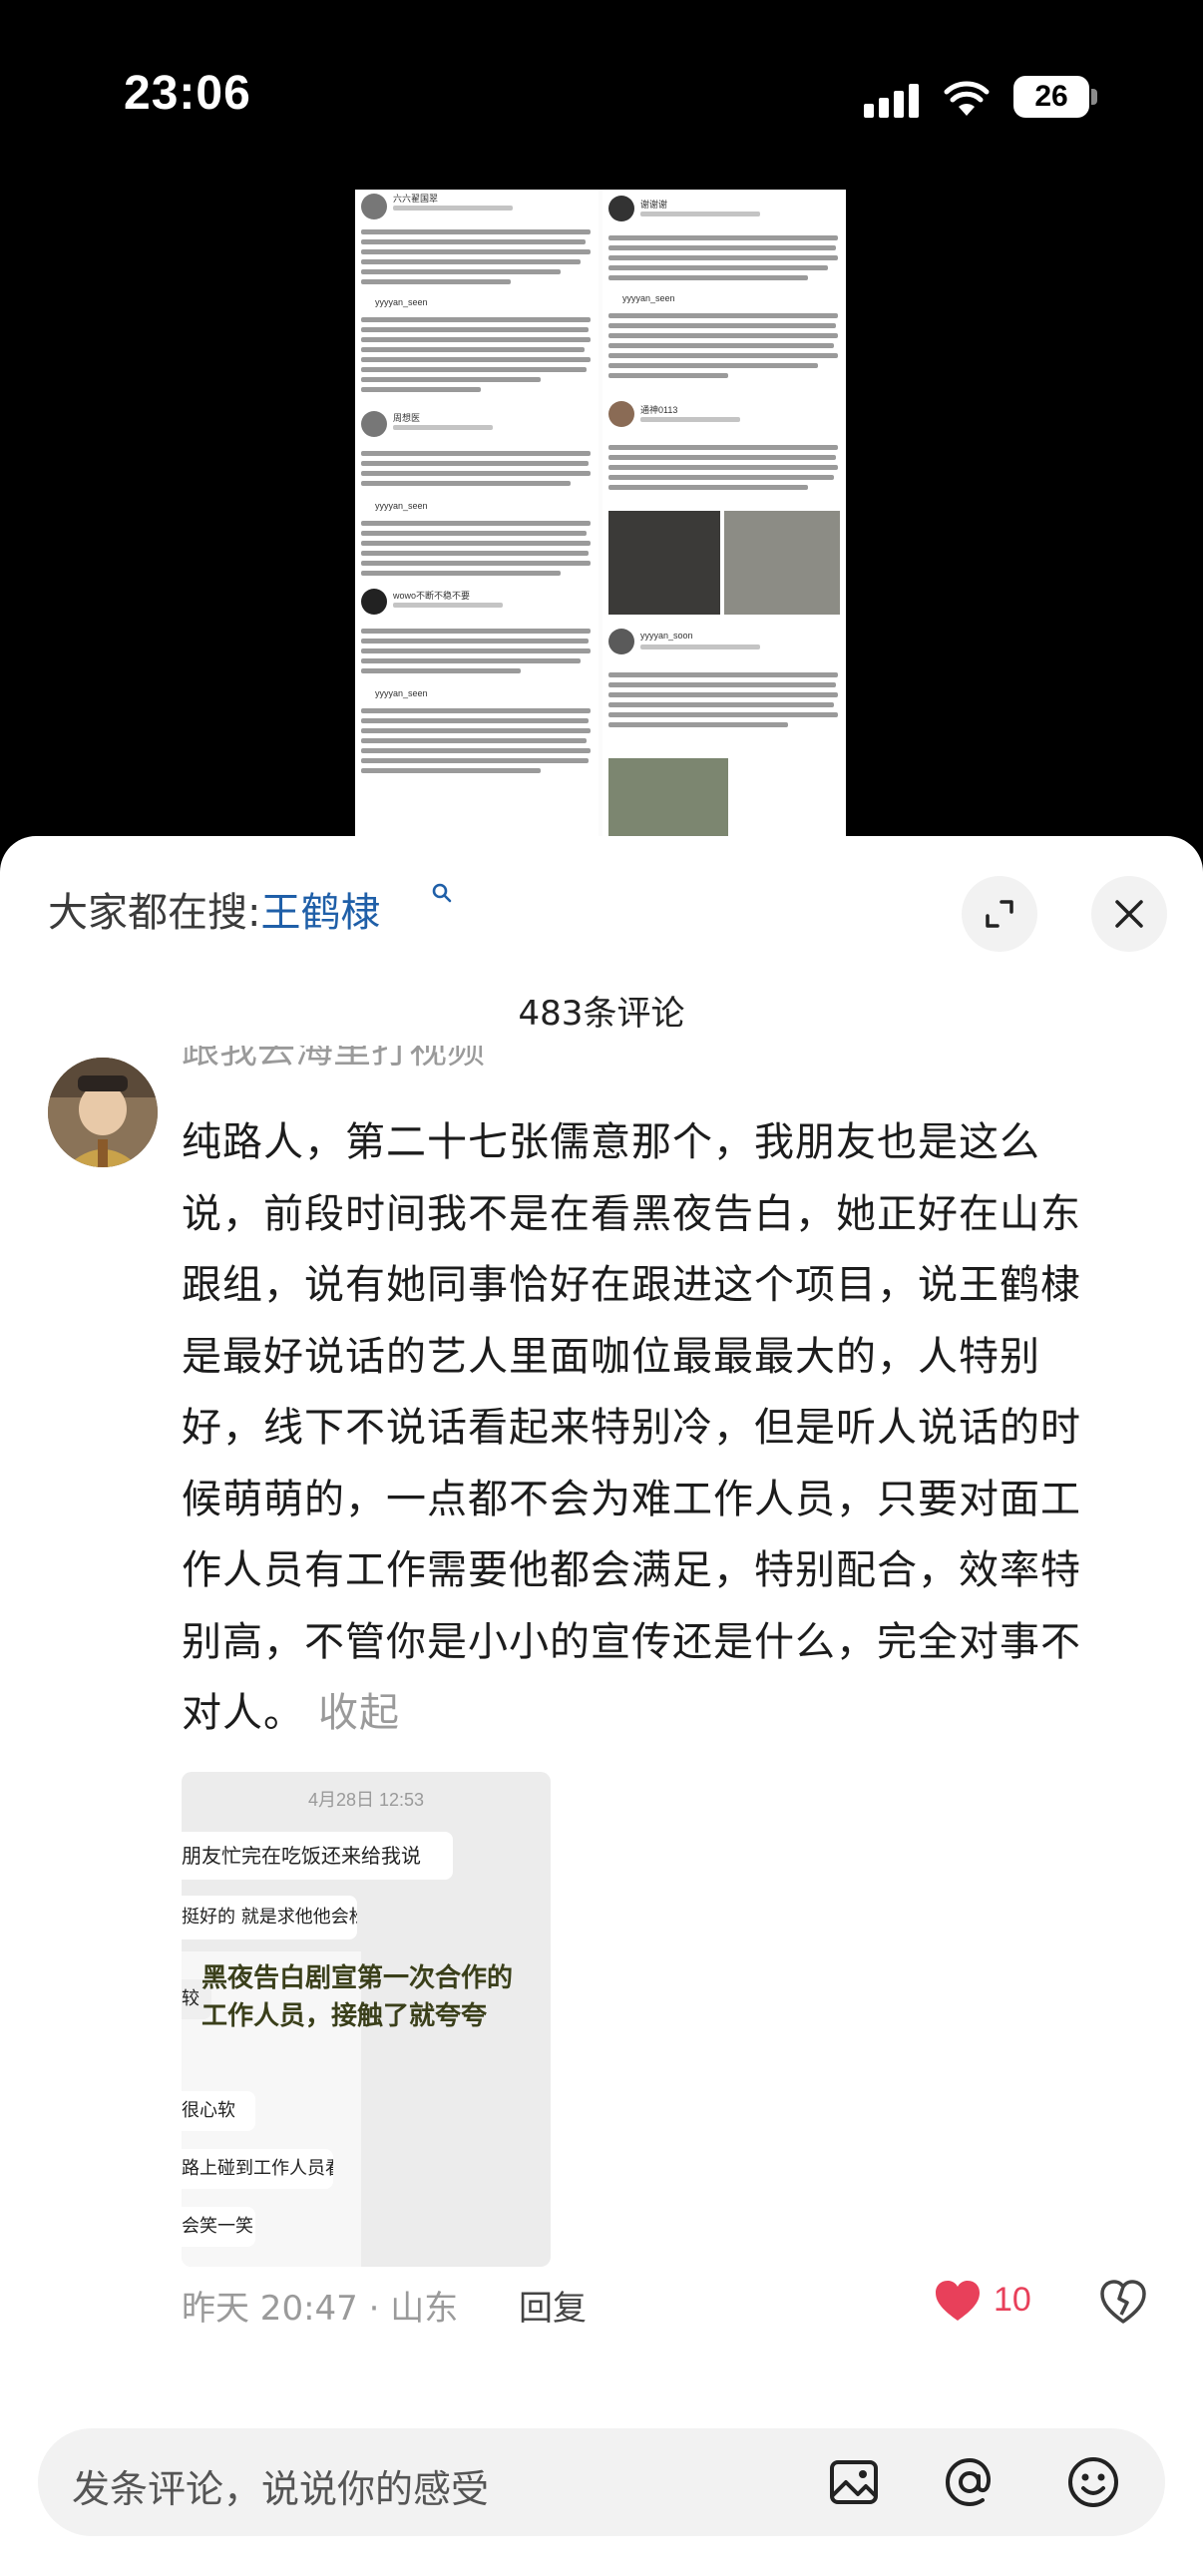  I want to click on avatar, so click(103, 1112).